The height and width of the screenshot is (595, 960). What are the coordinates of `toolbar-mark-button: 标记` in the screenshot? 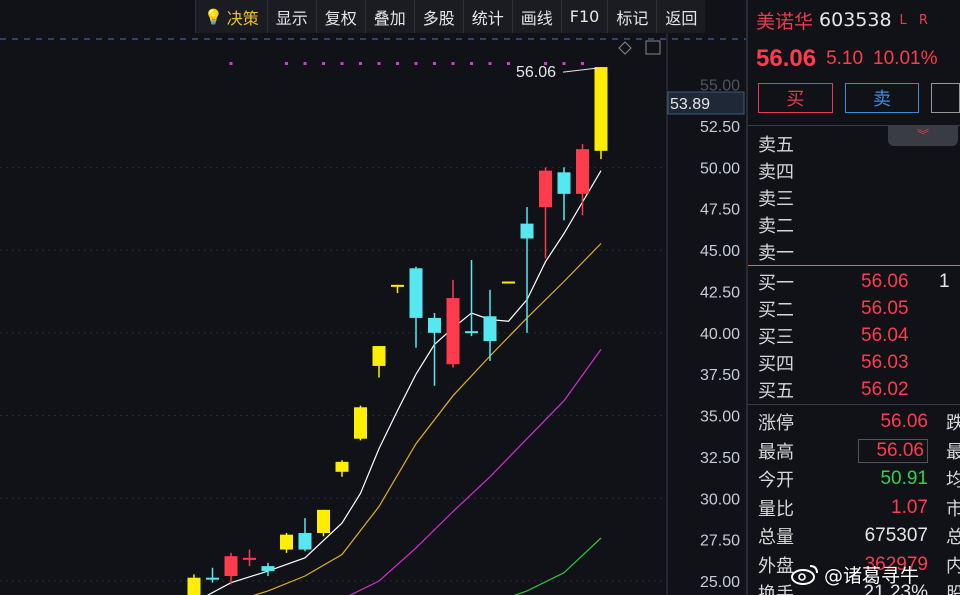 It's located at (632, 16).